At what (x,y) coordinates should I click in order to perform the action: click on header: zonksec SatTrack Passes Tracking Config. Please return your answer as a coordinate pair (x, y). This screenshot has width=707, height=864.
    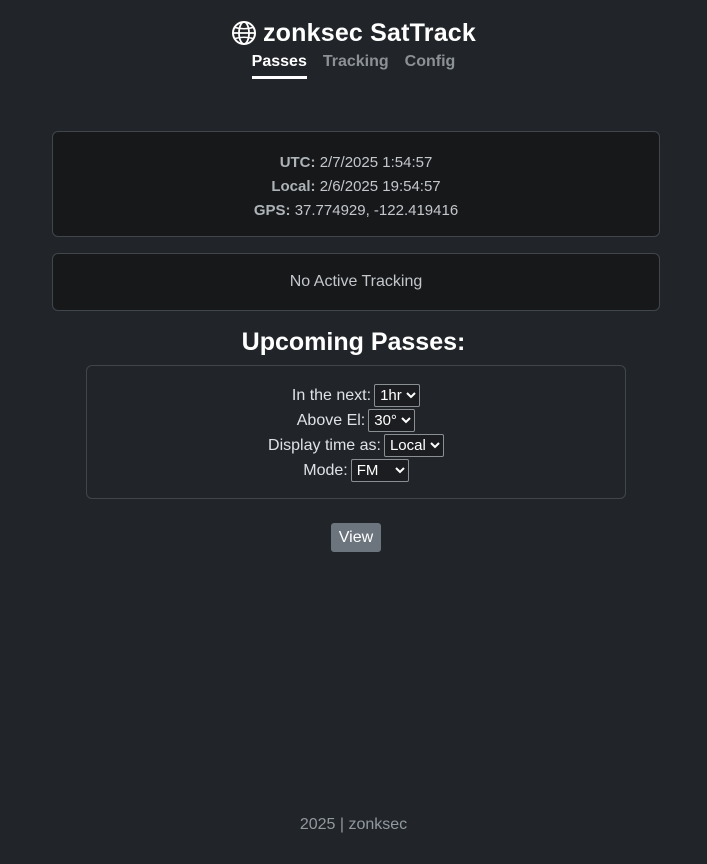
    Looking at the image, I should click on (353, 48).